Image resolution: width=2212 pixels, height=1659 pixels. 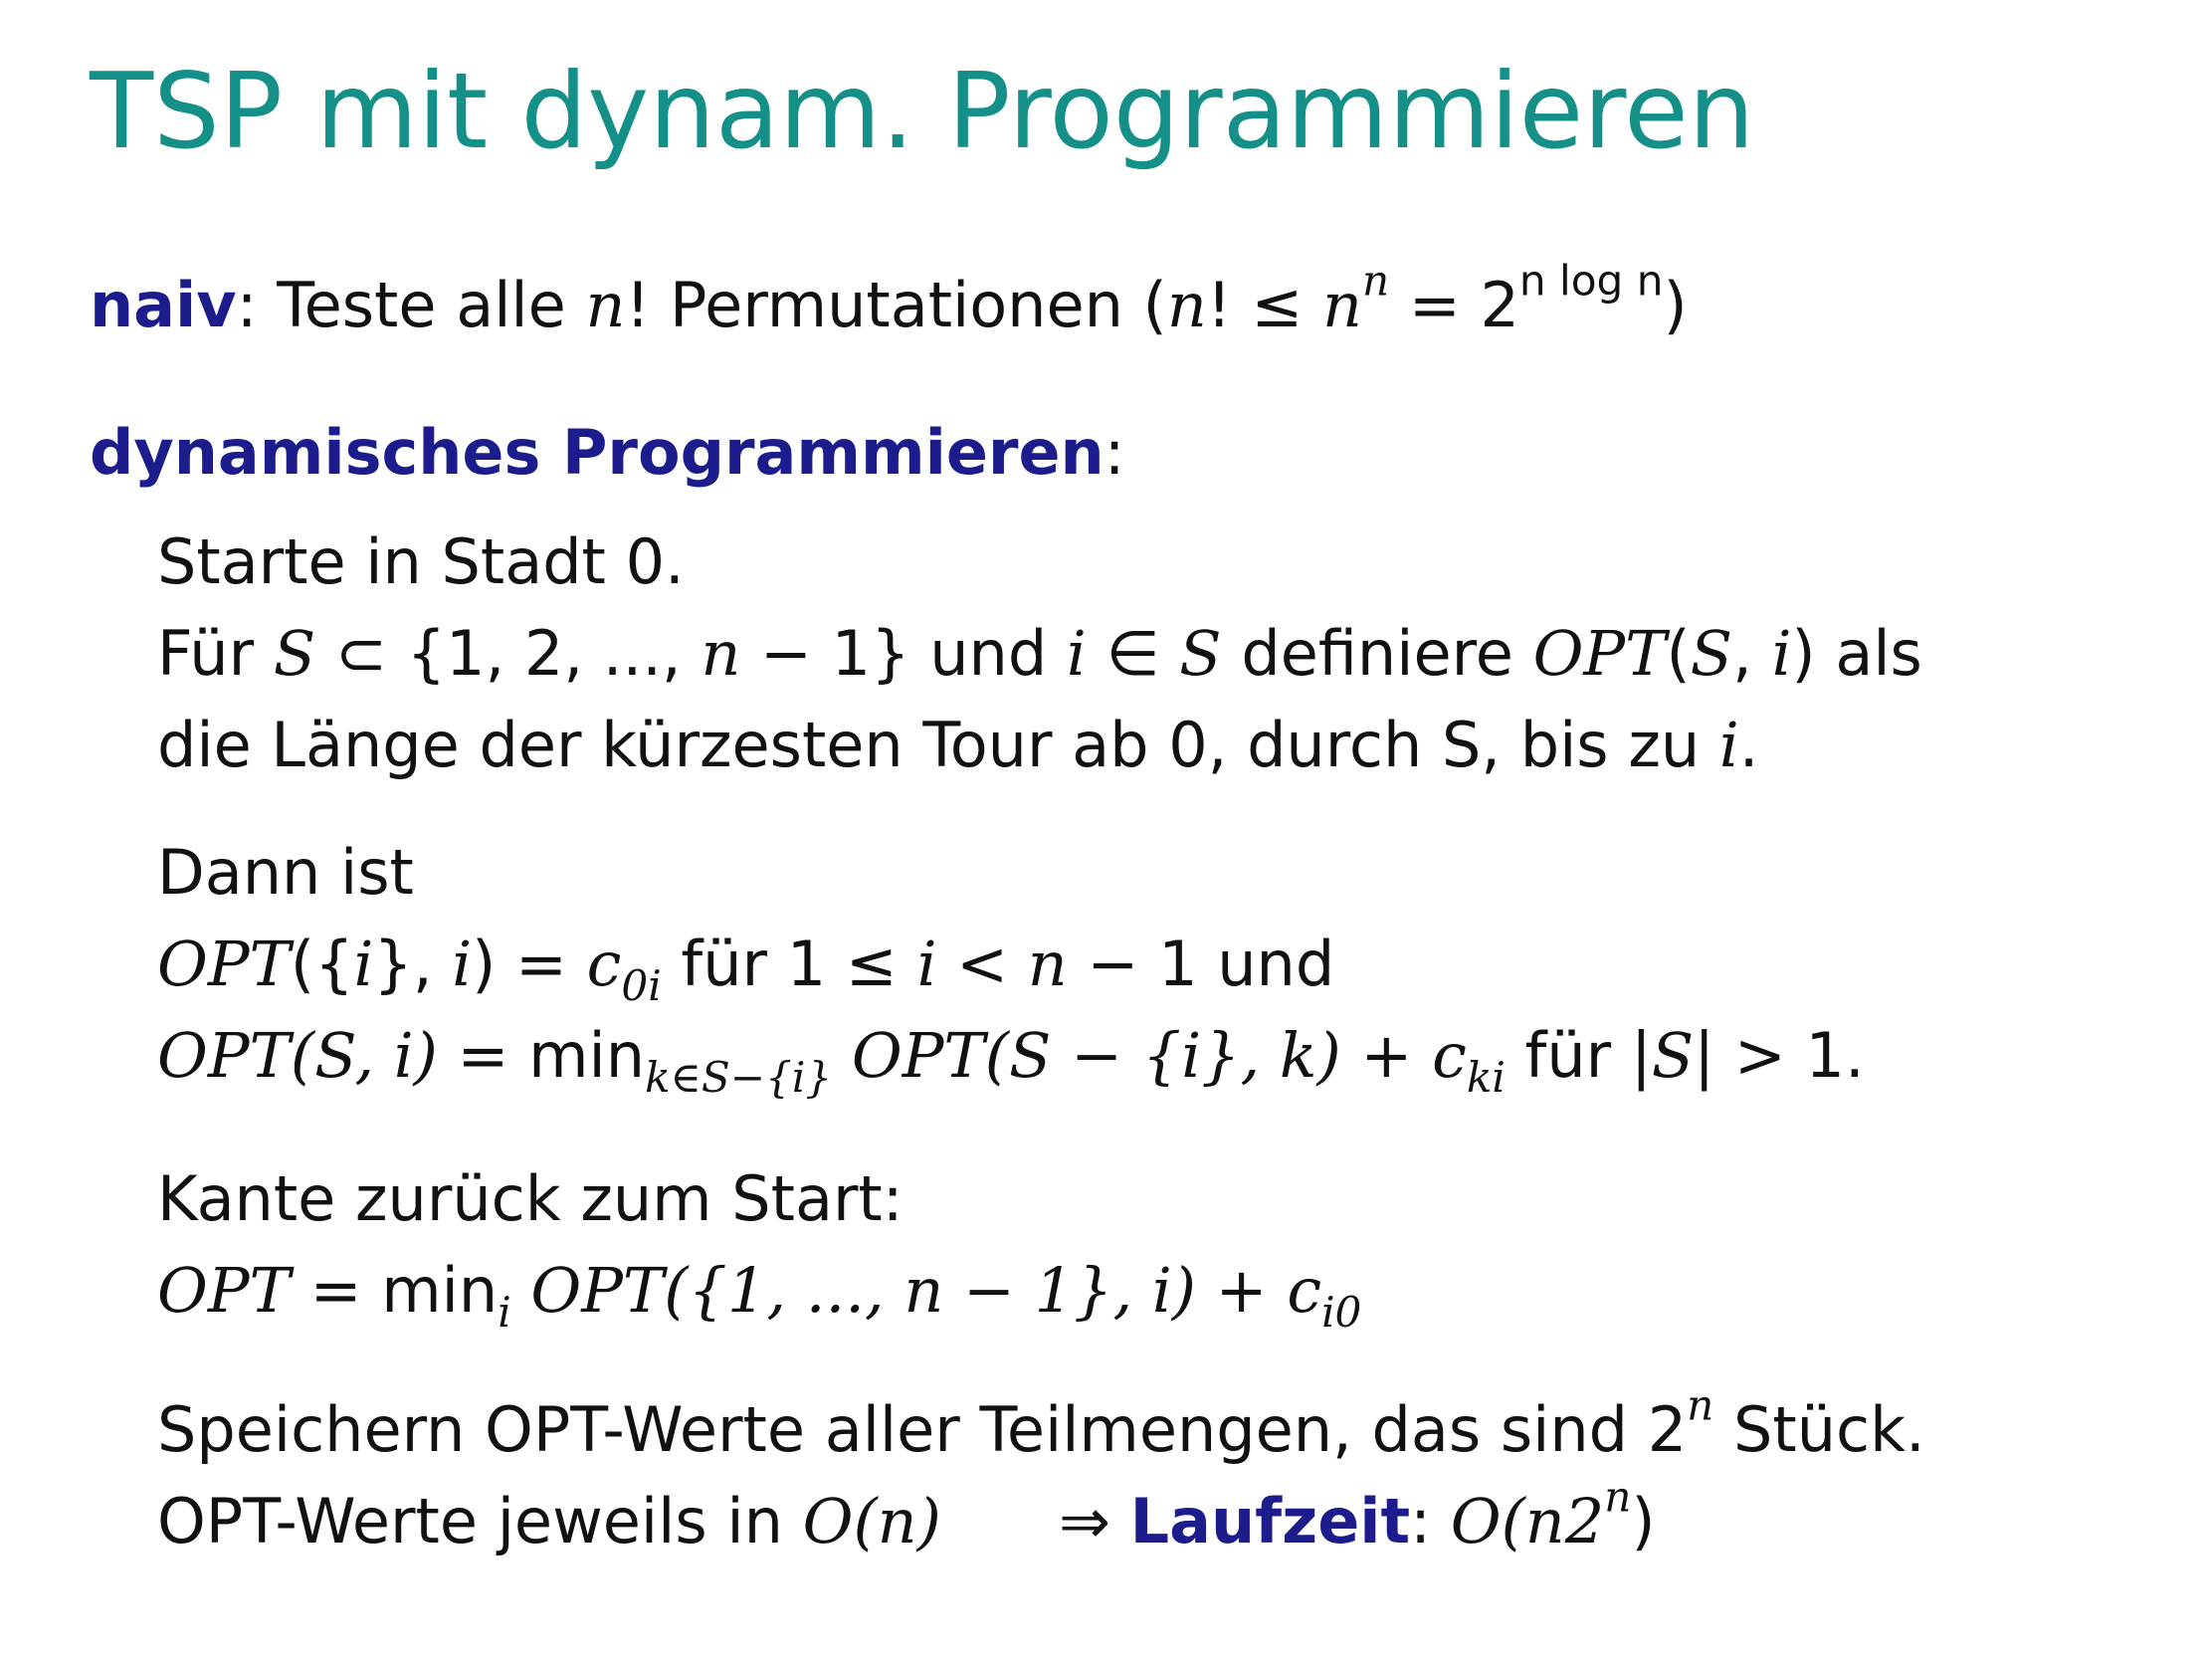 I want to click on block4-line2-O: O, so click(x=828, y=1521).